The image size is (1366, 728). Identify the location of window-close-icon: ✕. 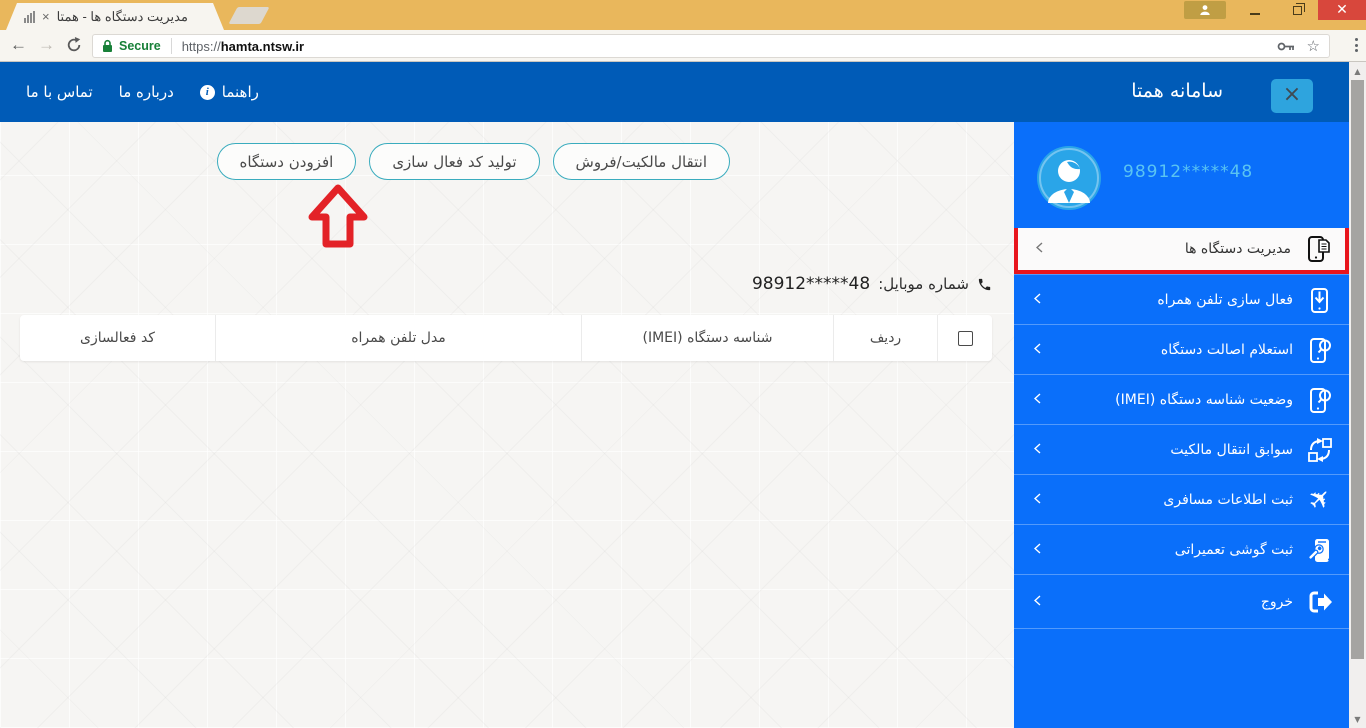
(1342, 10).